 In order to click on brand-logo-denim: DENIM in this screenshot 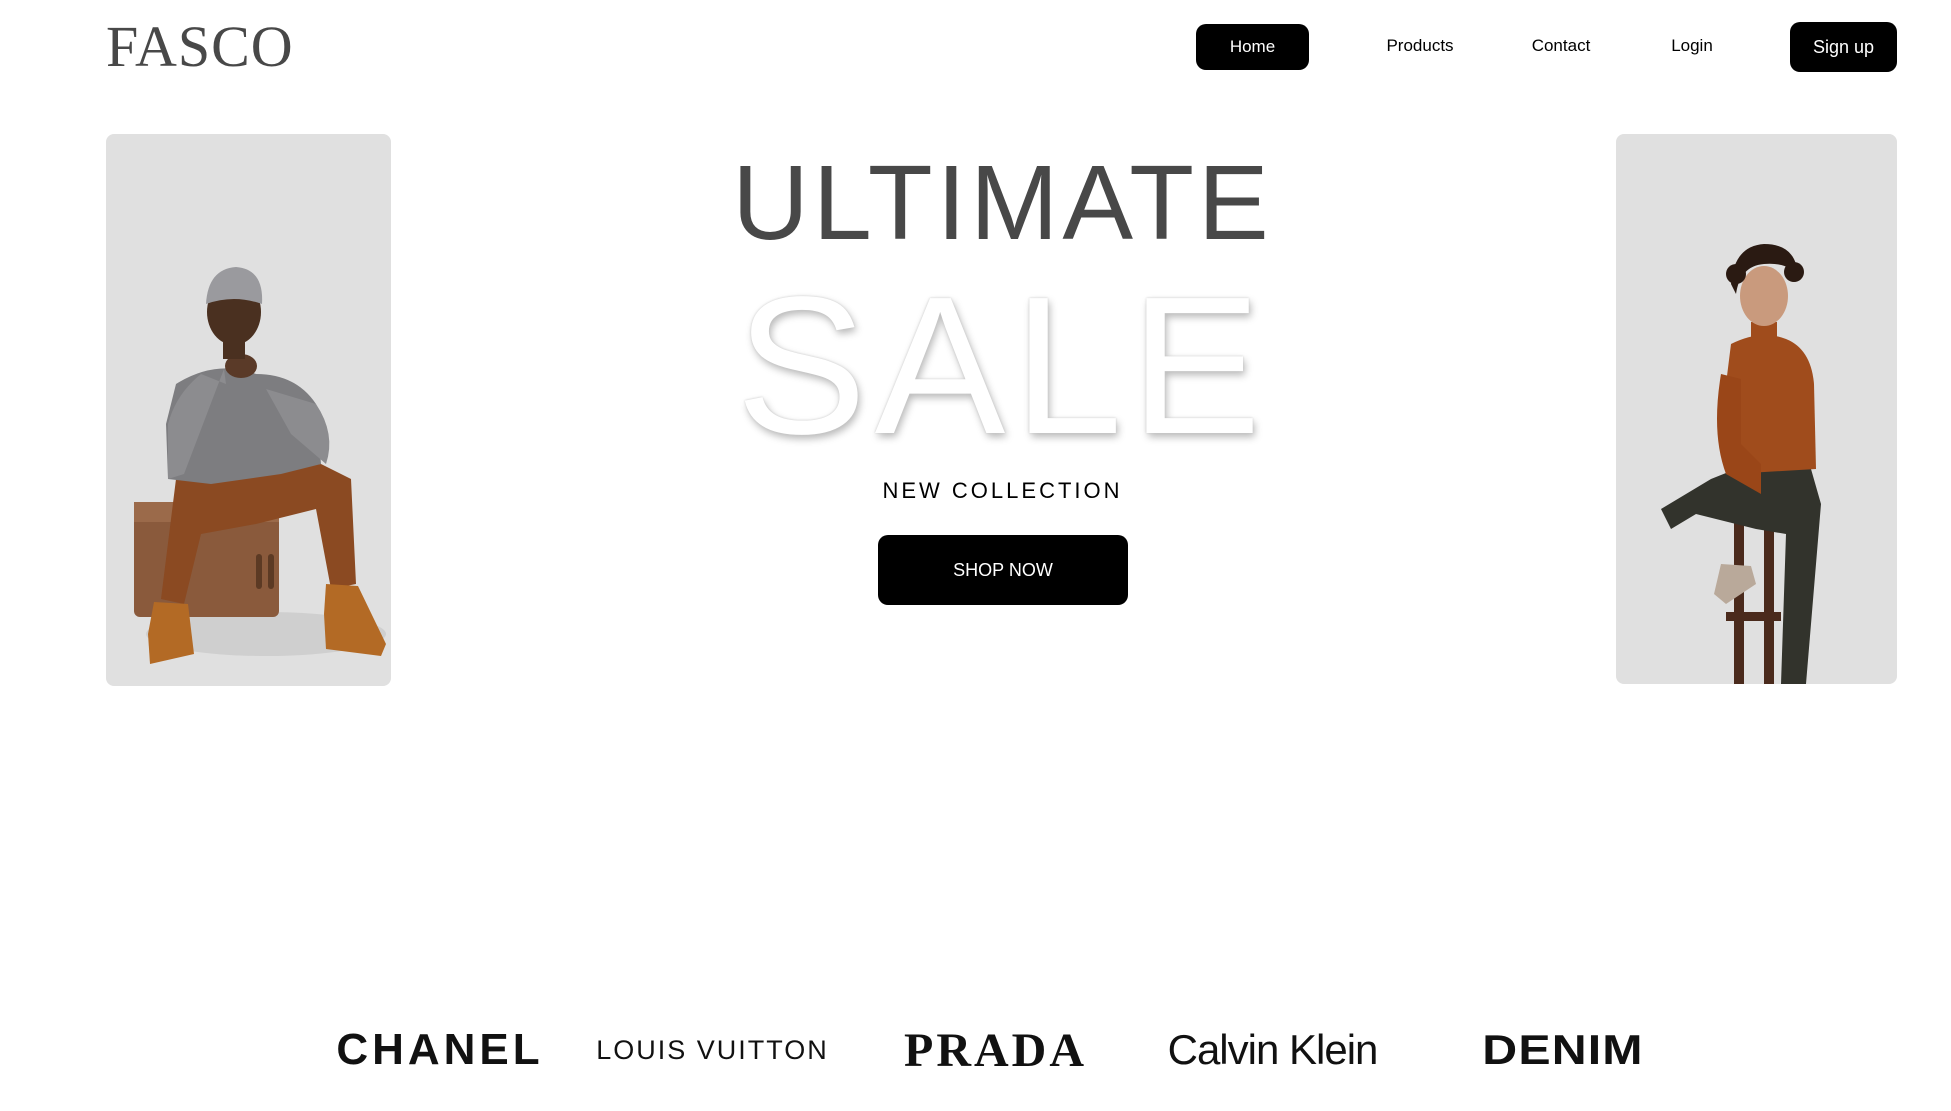, I will do `click(1563, 1049)`.